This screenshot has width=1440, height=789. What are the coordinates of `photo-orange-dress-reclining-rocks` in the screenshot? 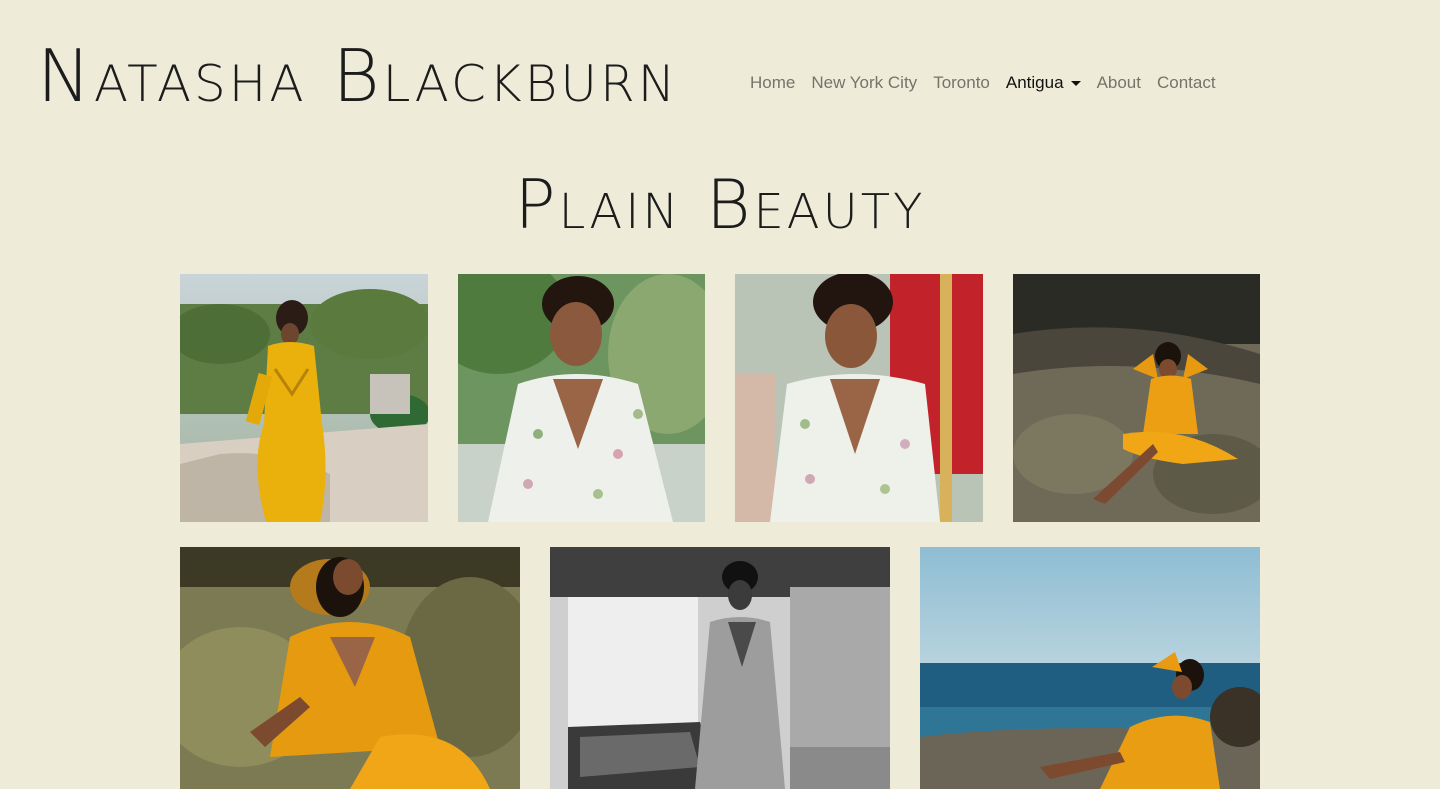 It's located at (350, 668).